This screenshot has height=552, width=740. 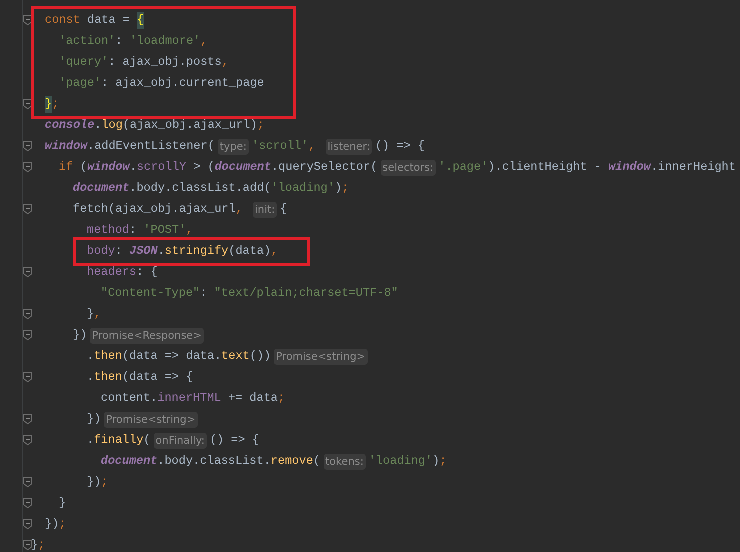 What do you see at coordinates (151, 146) in the screenshot?
I see `code-token: .addEventListener(` at bounding box center [151, 146].